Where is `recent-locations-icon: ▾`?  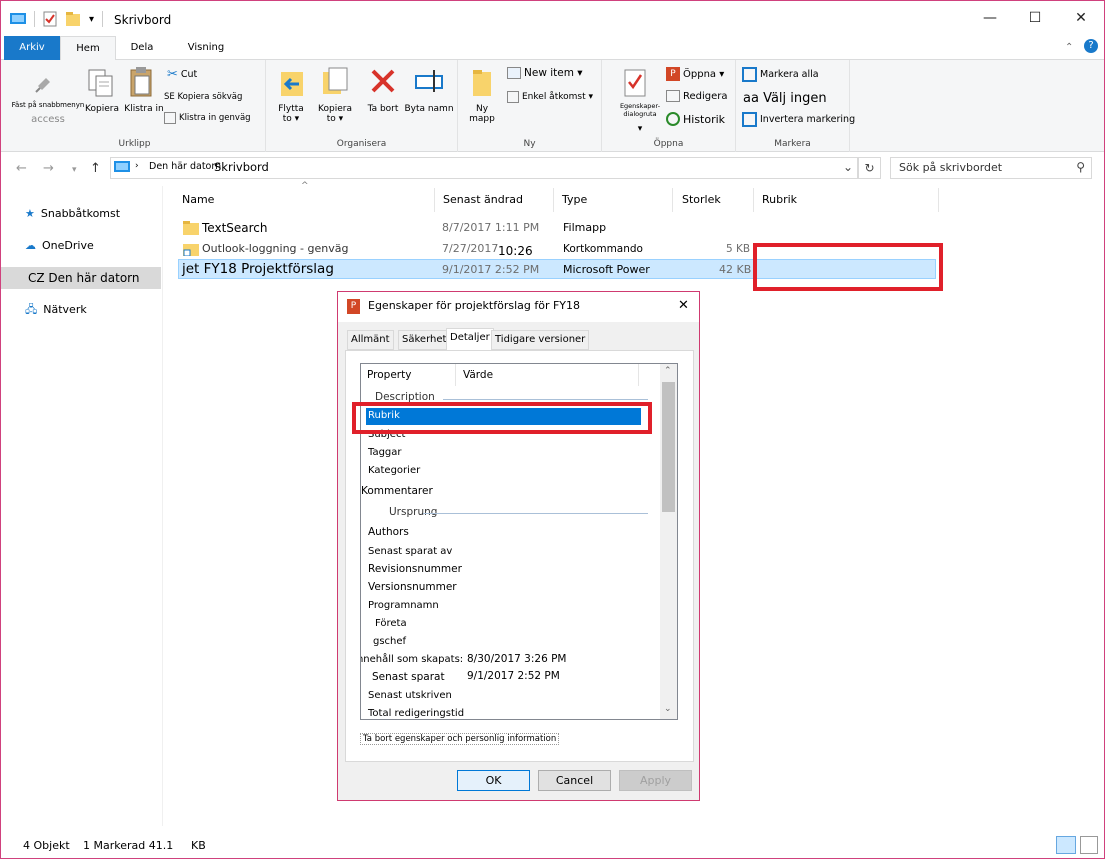
recent-locations-icon: ▾ is located at coordinates (74, 170).